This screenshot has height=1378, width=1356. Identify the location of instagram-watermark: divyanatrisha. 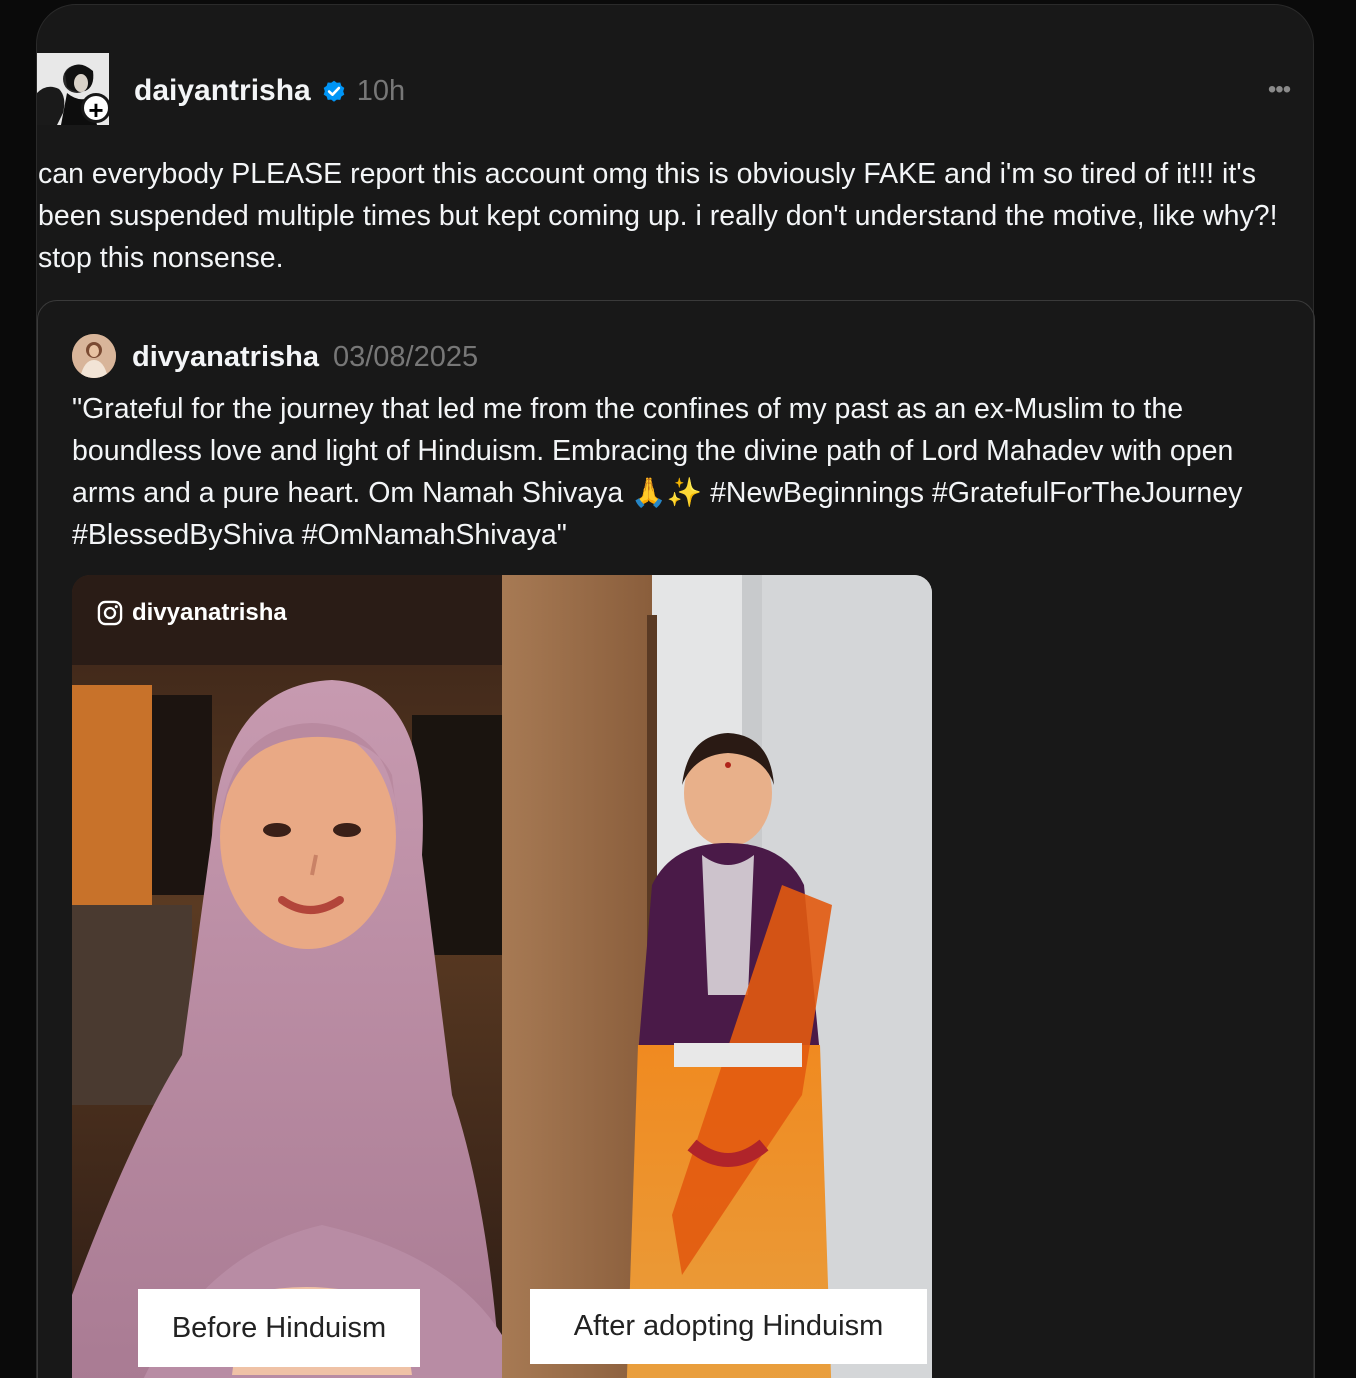
(191, 613).